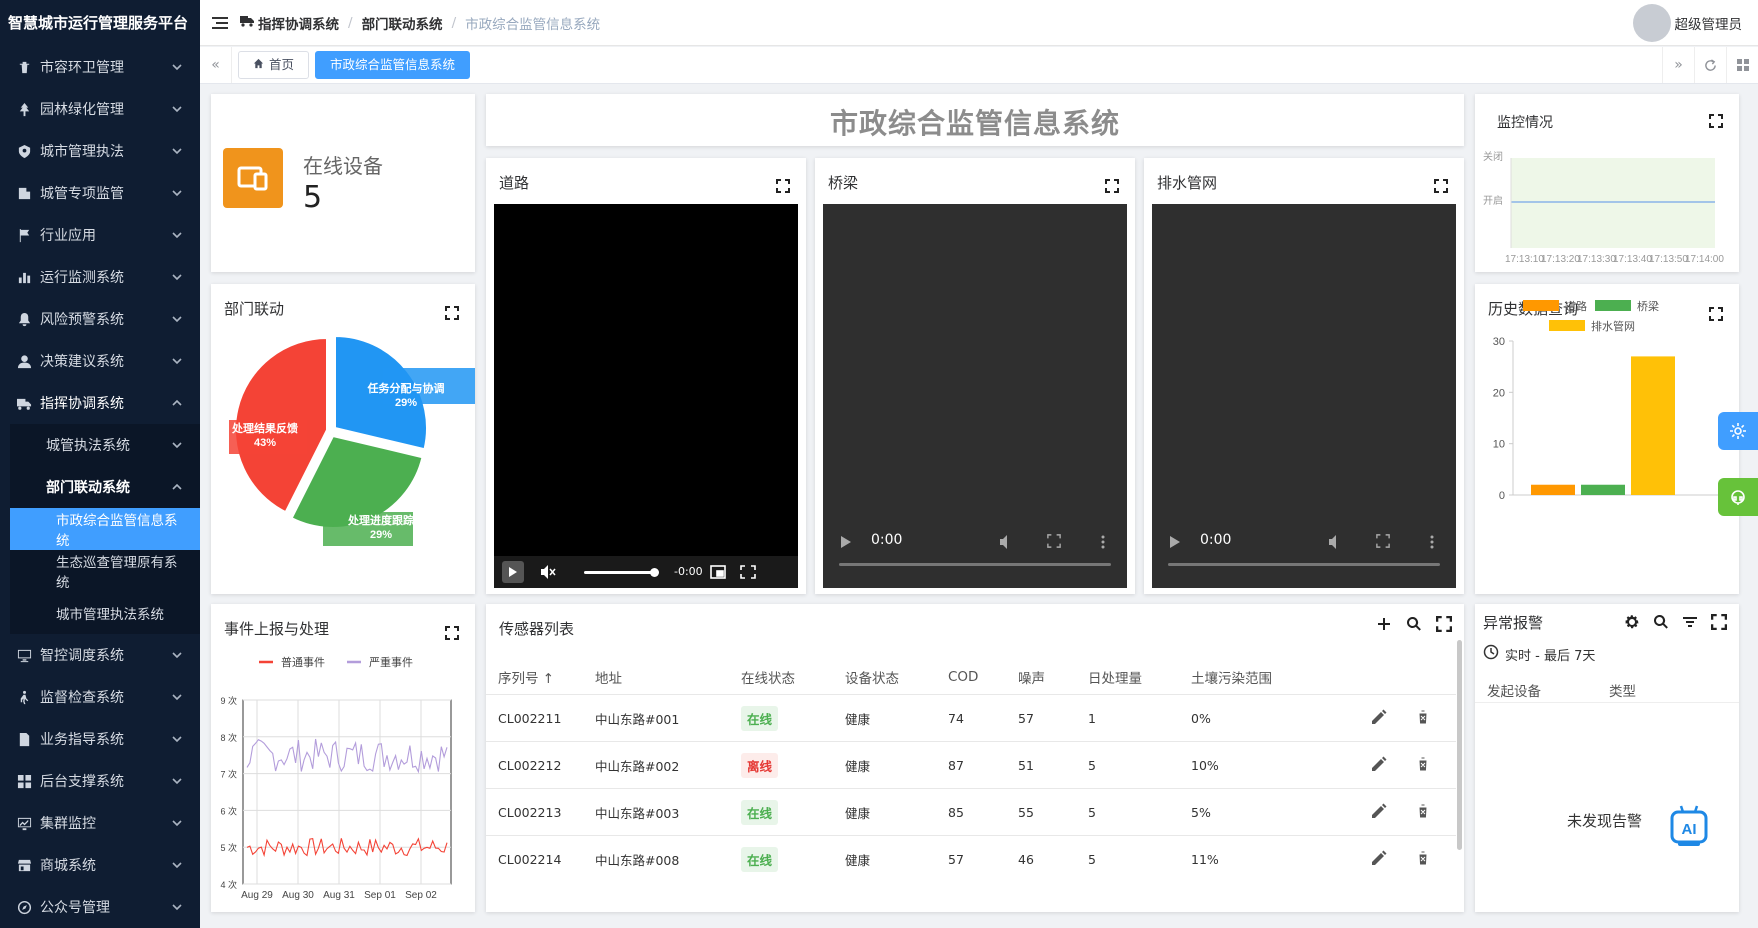 The image size is (1758, 928). What do you see at coordinates (100, 655) in the screenshot?
I see `sidebar-item: 智控调度系统` at bounding box center [100, 655].